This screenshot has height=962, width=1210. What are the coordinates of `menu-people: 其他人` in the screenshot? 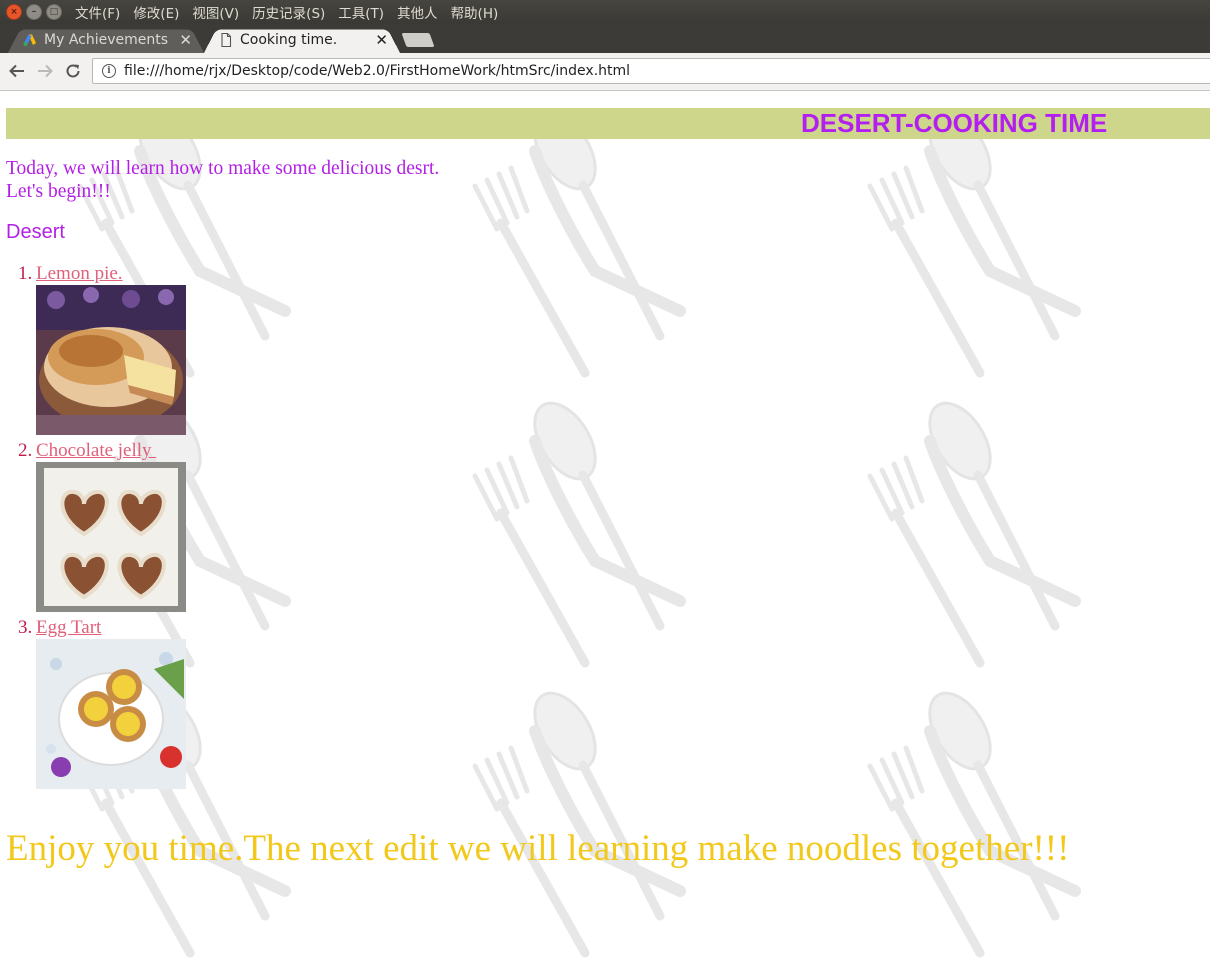 It's located at (417, 12).